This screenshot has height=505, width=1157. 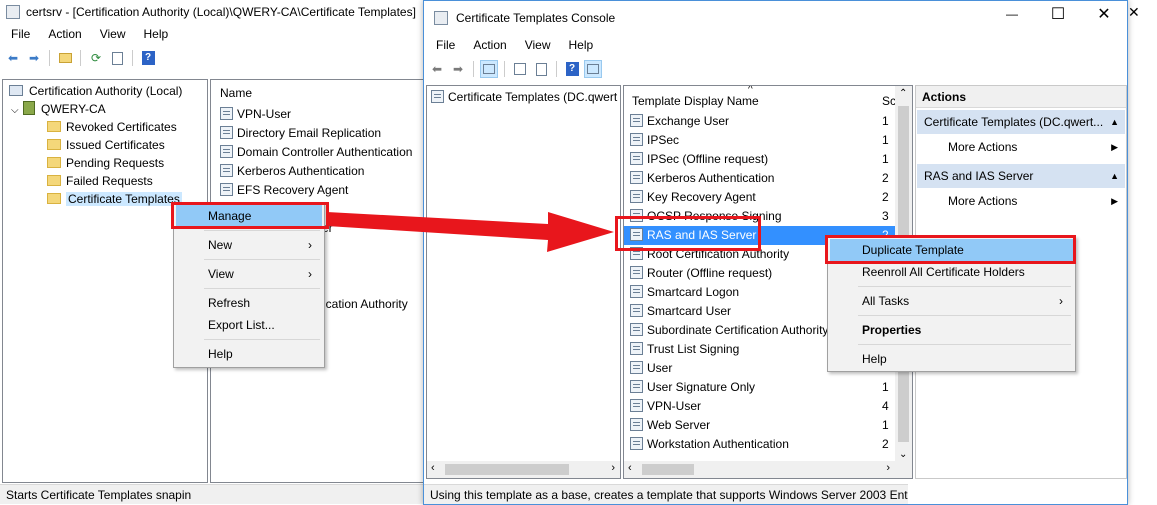 What do you see at coordinates (113, 34) in the screenshot?
I see `certsrv-menu-view: View` at bounding box center [113, 34].